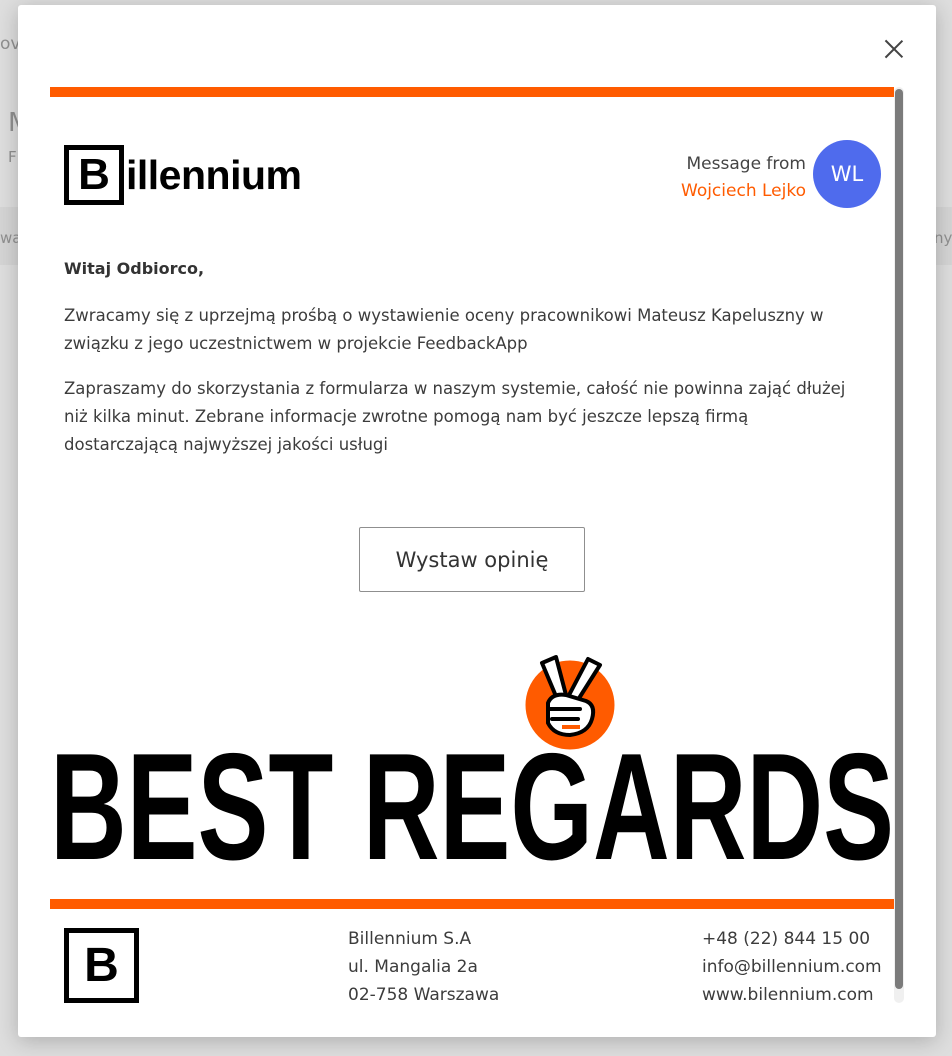  I want to click on message-from-label: Message from, so click(746, 164).